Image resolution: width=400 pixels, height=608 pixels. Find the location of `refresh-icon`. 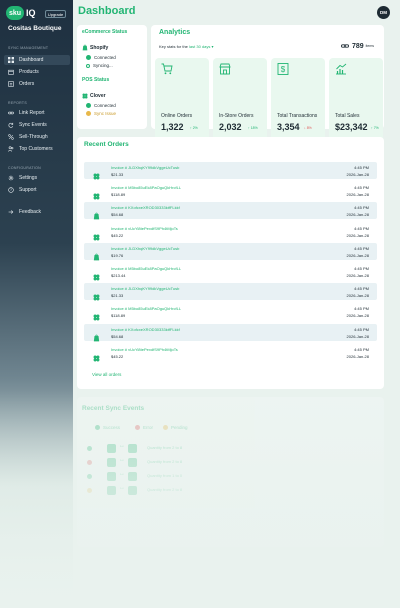

refresh-icon is located at coordinates (11, 125).